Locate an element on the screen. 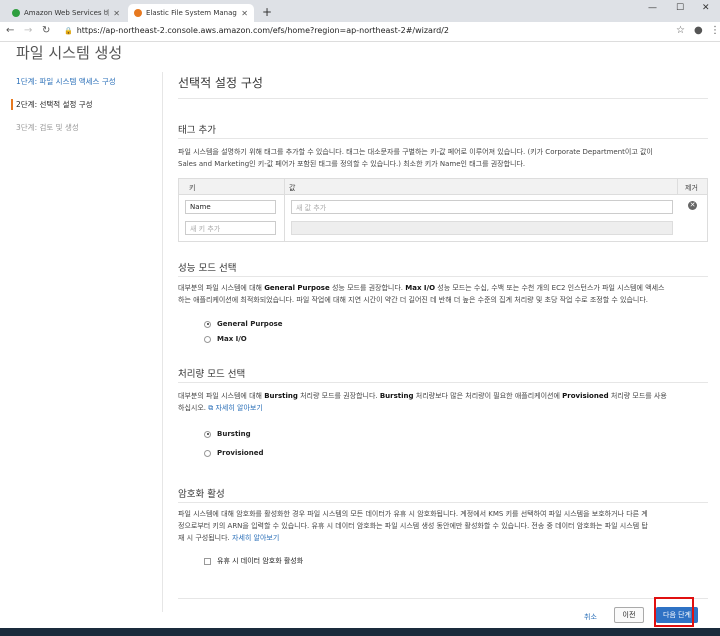 The width and height of the screenshot is (720, 636). col-key: 키 is located at coordinates (192, 188).